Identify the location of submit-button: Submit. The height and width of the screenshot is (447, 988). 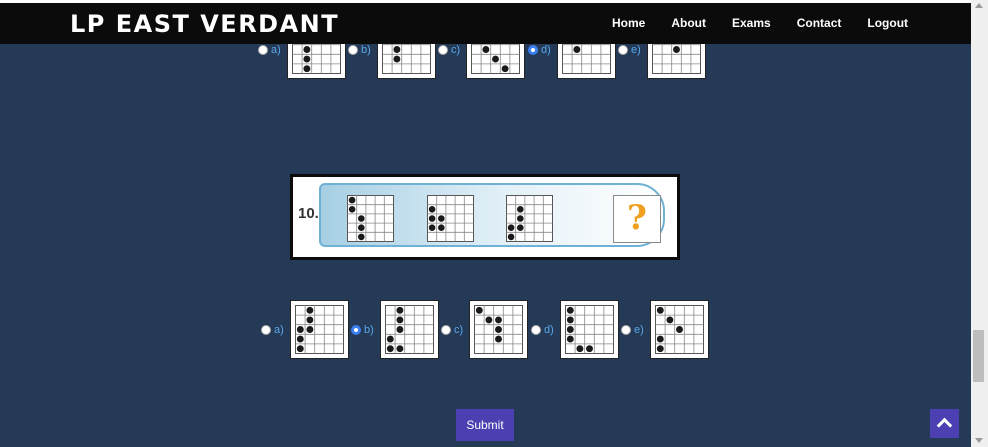
(485, 425).